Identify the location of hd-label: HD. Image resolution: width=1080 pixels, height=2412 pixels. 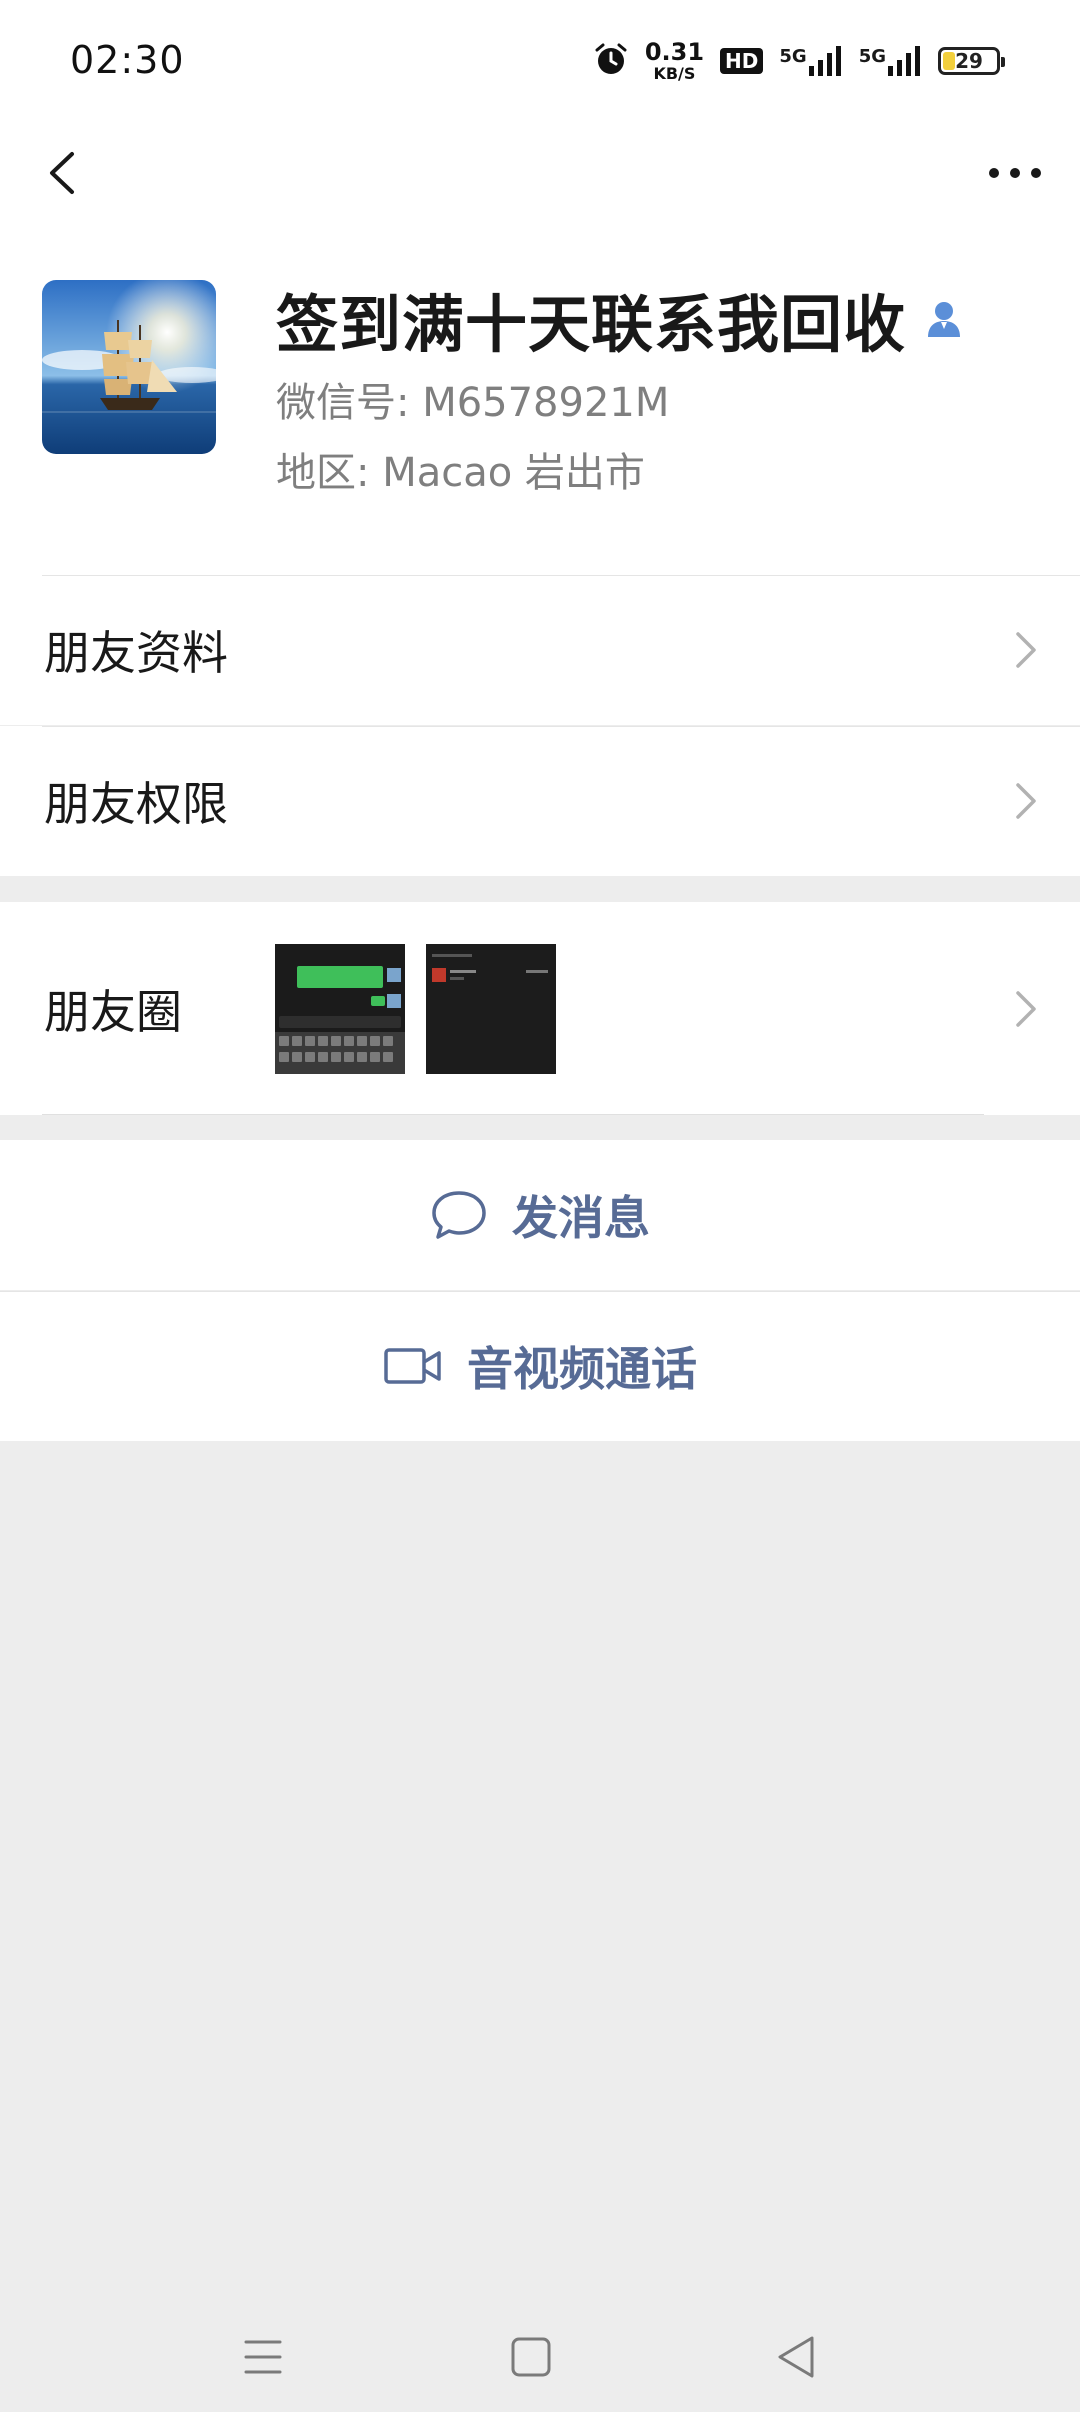
(742, 61).